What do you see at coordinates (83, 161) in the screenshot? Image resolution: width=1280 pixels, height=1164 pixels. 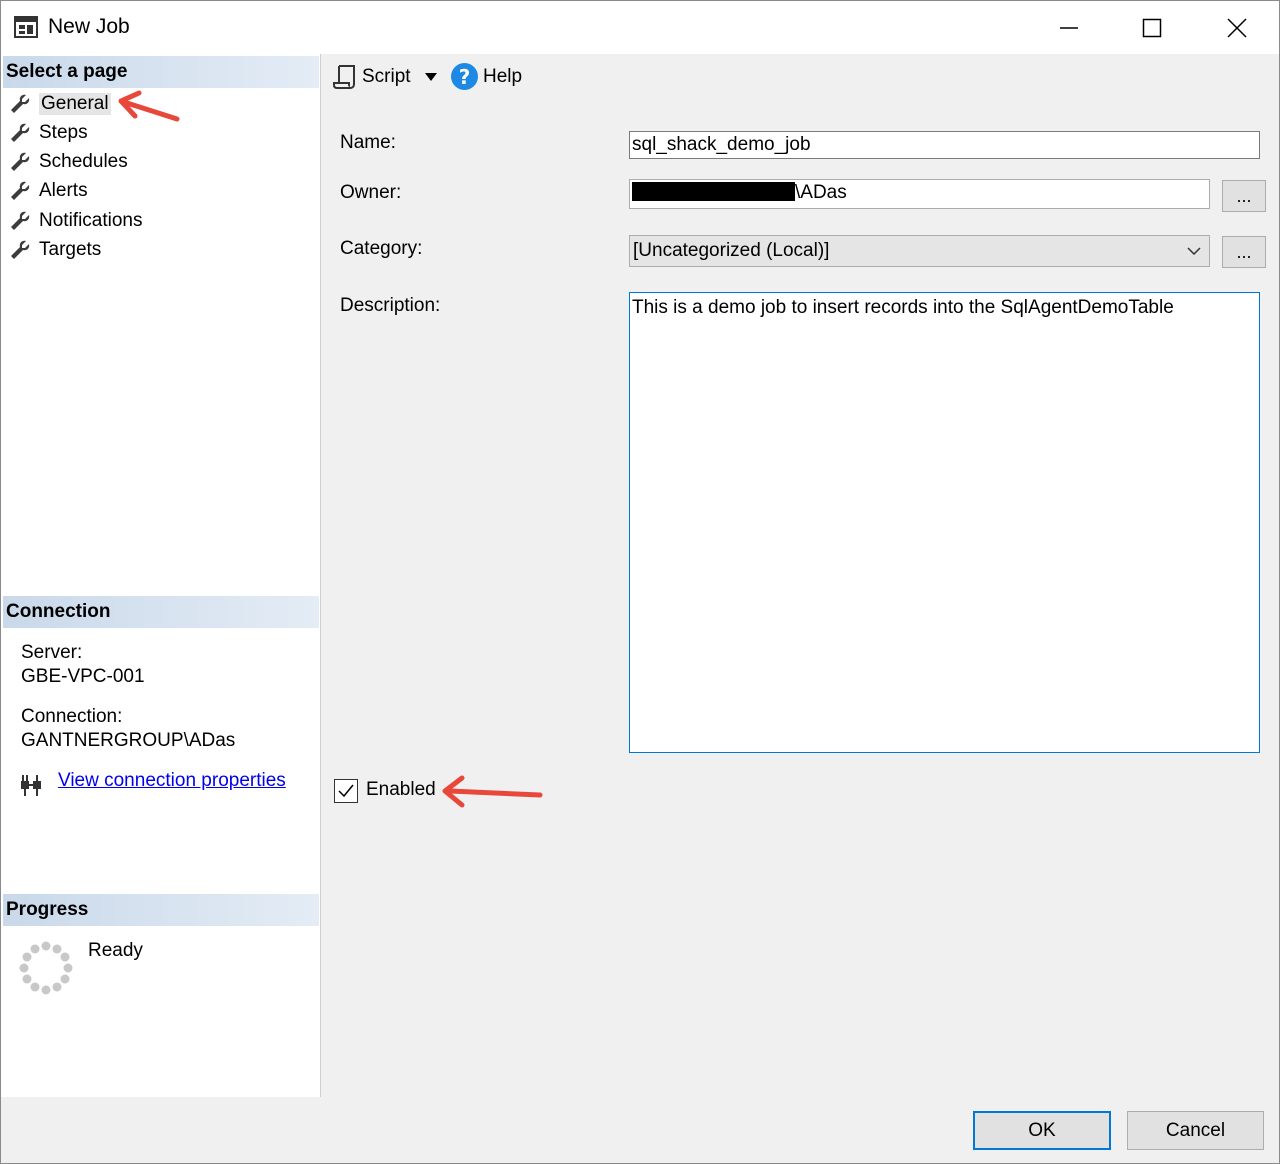 I see `page-label: Schedules` at bounding box center [83, 161].